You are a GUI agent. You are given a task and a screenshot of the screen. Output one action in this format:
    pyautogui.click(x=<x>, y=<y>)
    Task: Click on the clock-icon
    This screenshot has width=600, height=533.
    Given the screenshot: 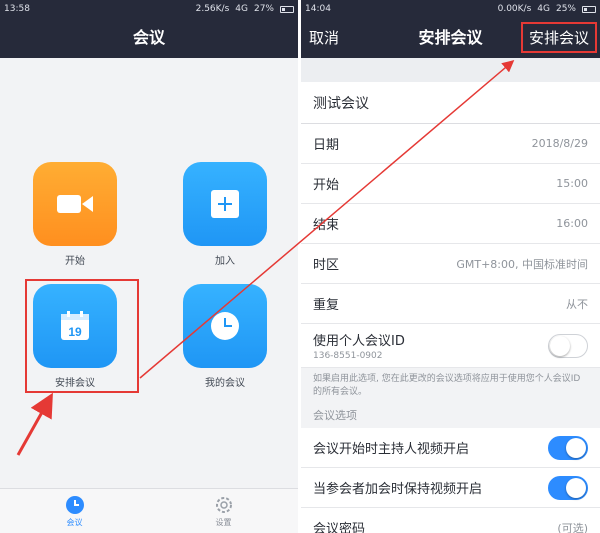 What is the action you would take?
    pyautogui.click(x=225, y=326)
    